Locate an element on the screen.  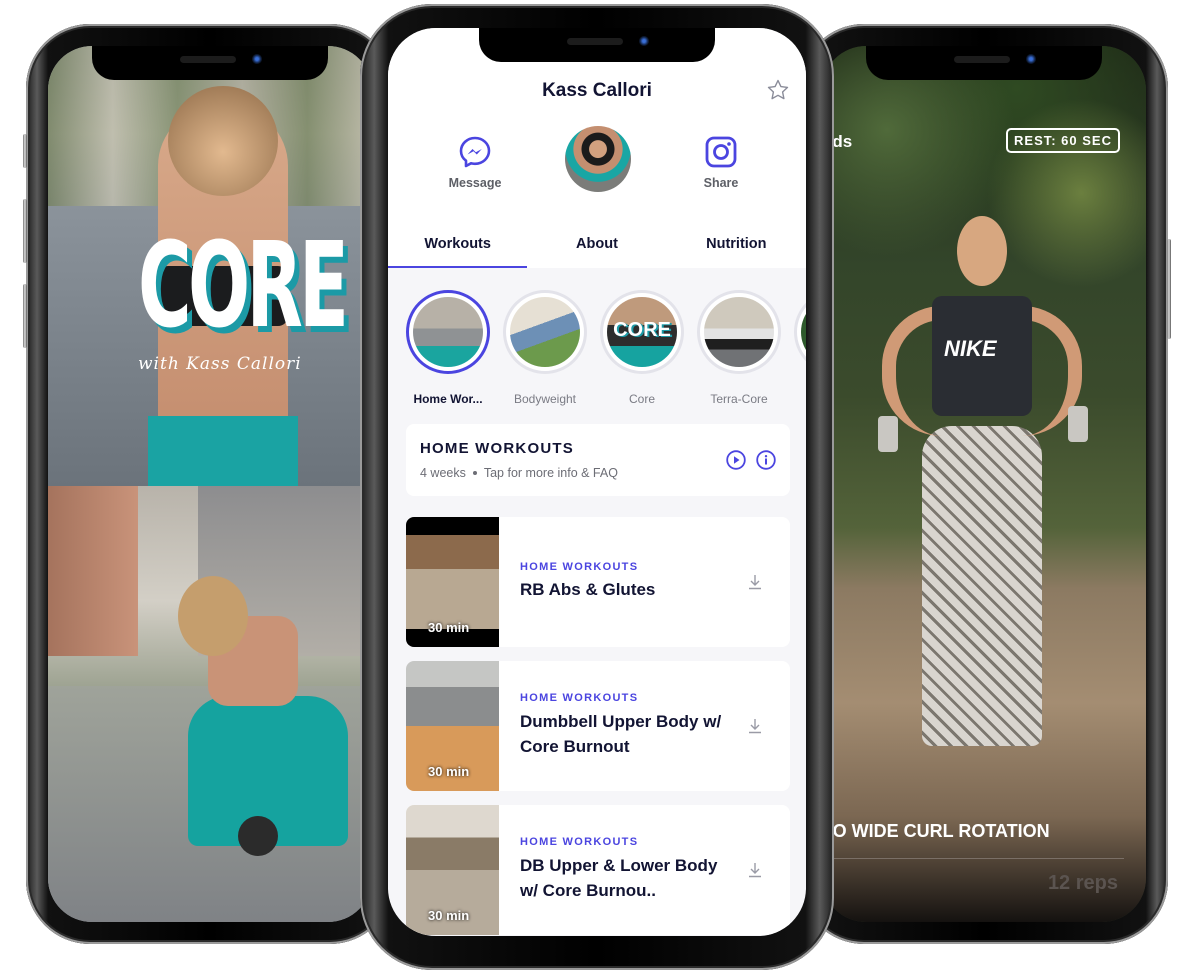
collection-core: CORE Core is located at coordinates (642, 350).